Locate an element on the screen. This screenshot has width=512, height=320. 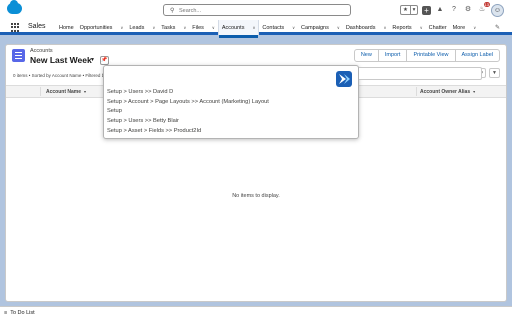
global-header: ⚲ ★ ▾ + ▲ ? ⚙ ♨13 ☺ is located at coordinates (256, 10).